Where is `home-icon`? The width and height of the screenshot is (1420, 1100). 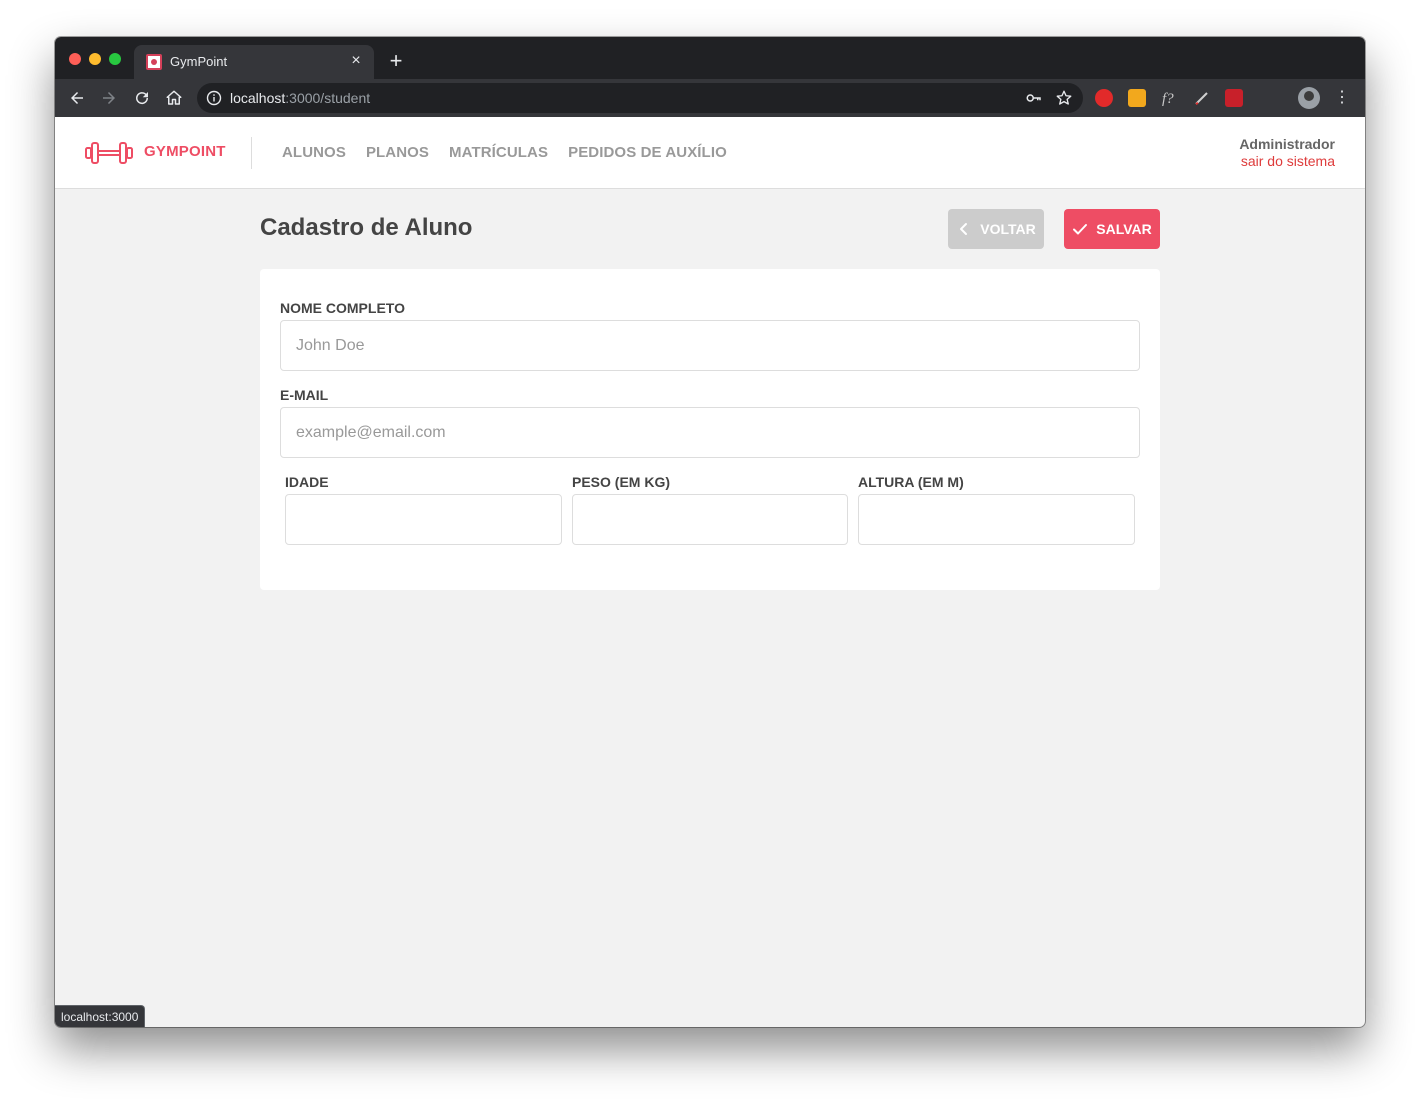
home-icon is located at coordinates (174, 98).